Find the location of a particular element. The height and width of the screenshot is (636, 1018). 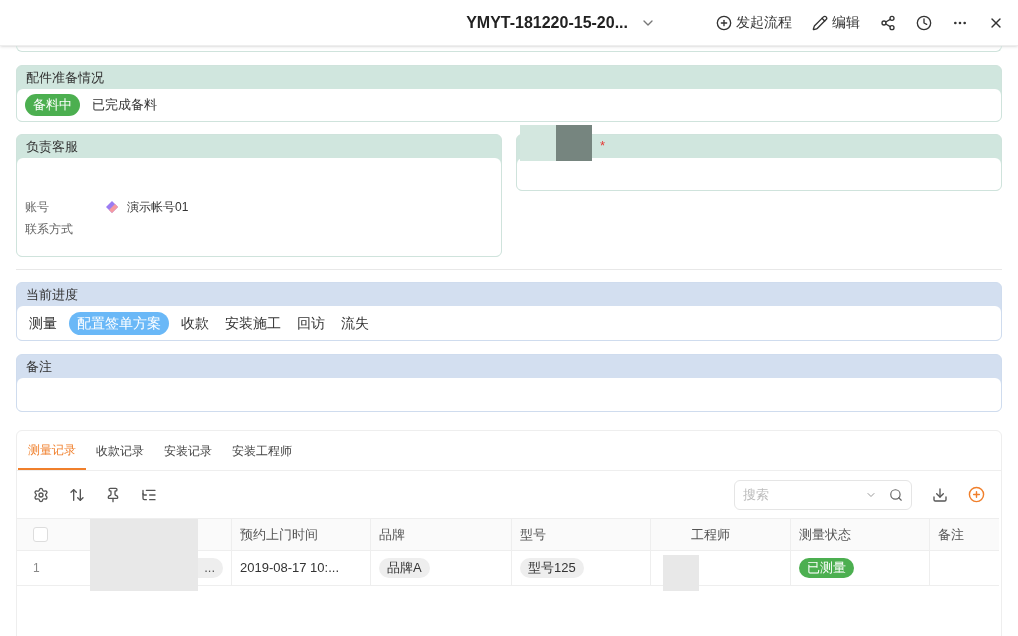

search-input: 搜索 is located at coordinates (804, 494).